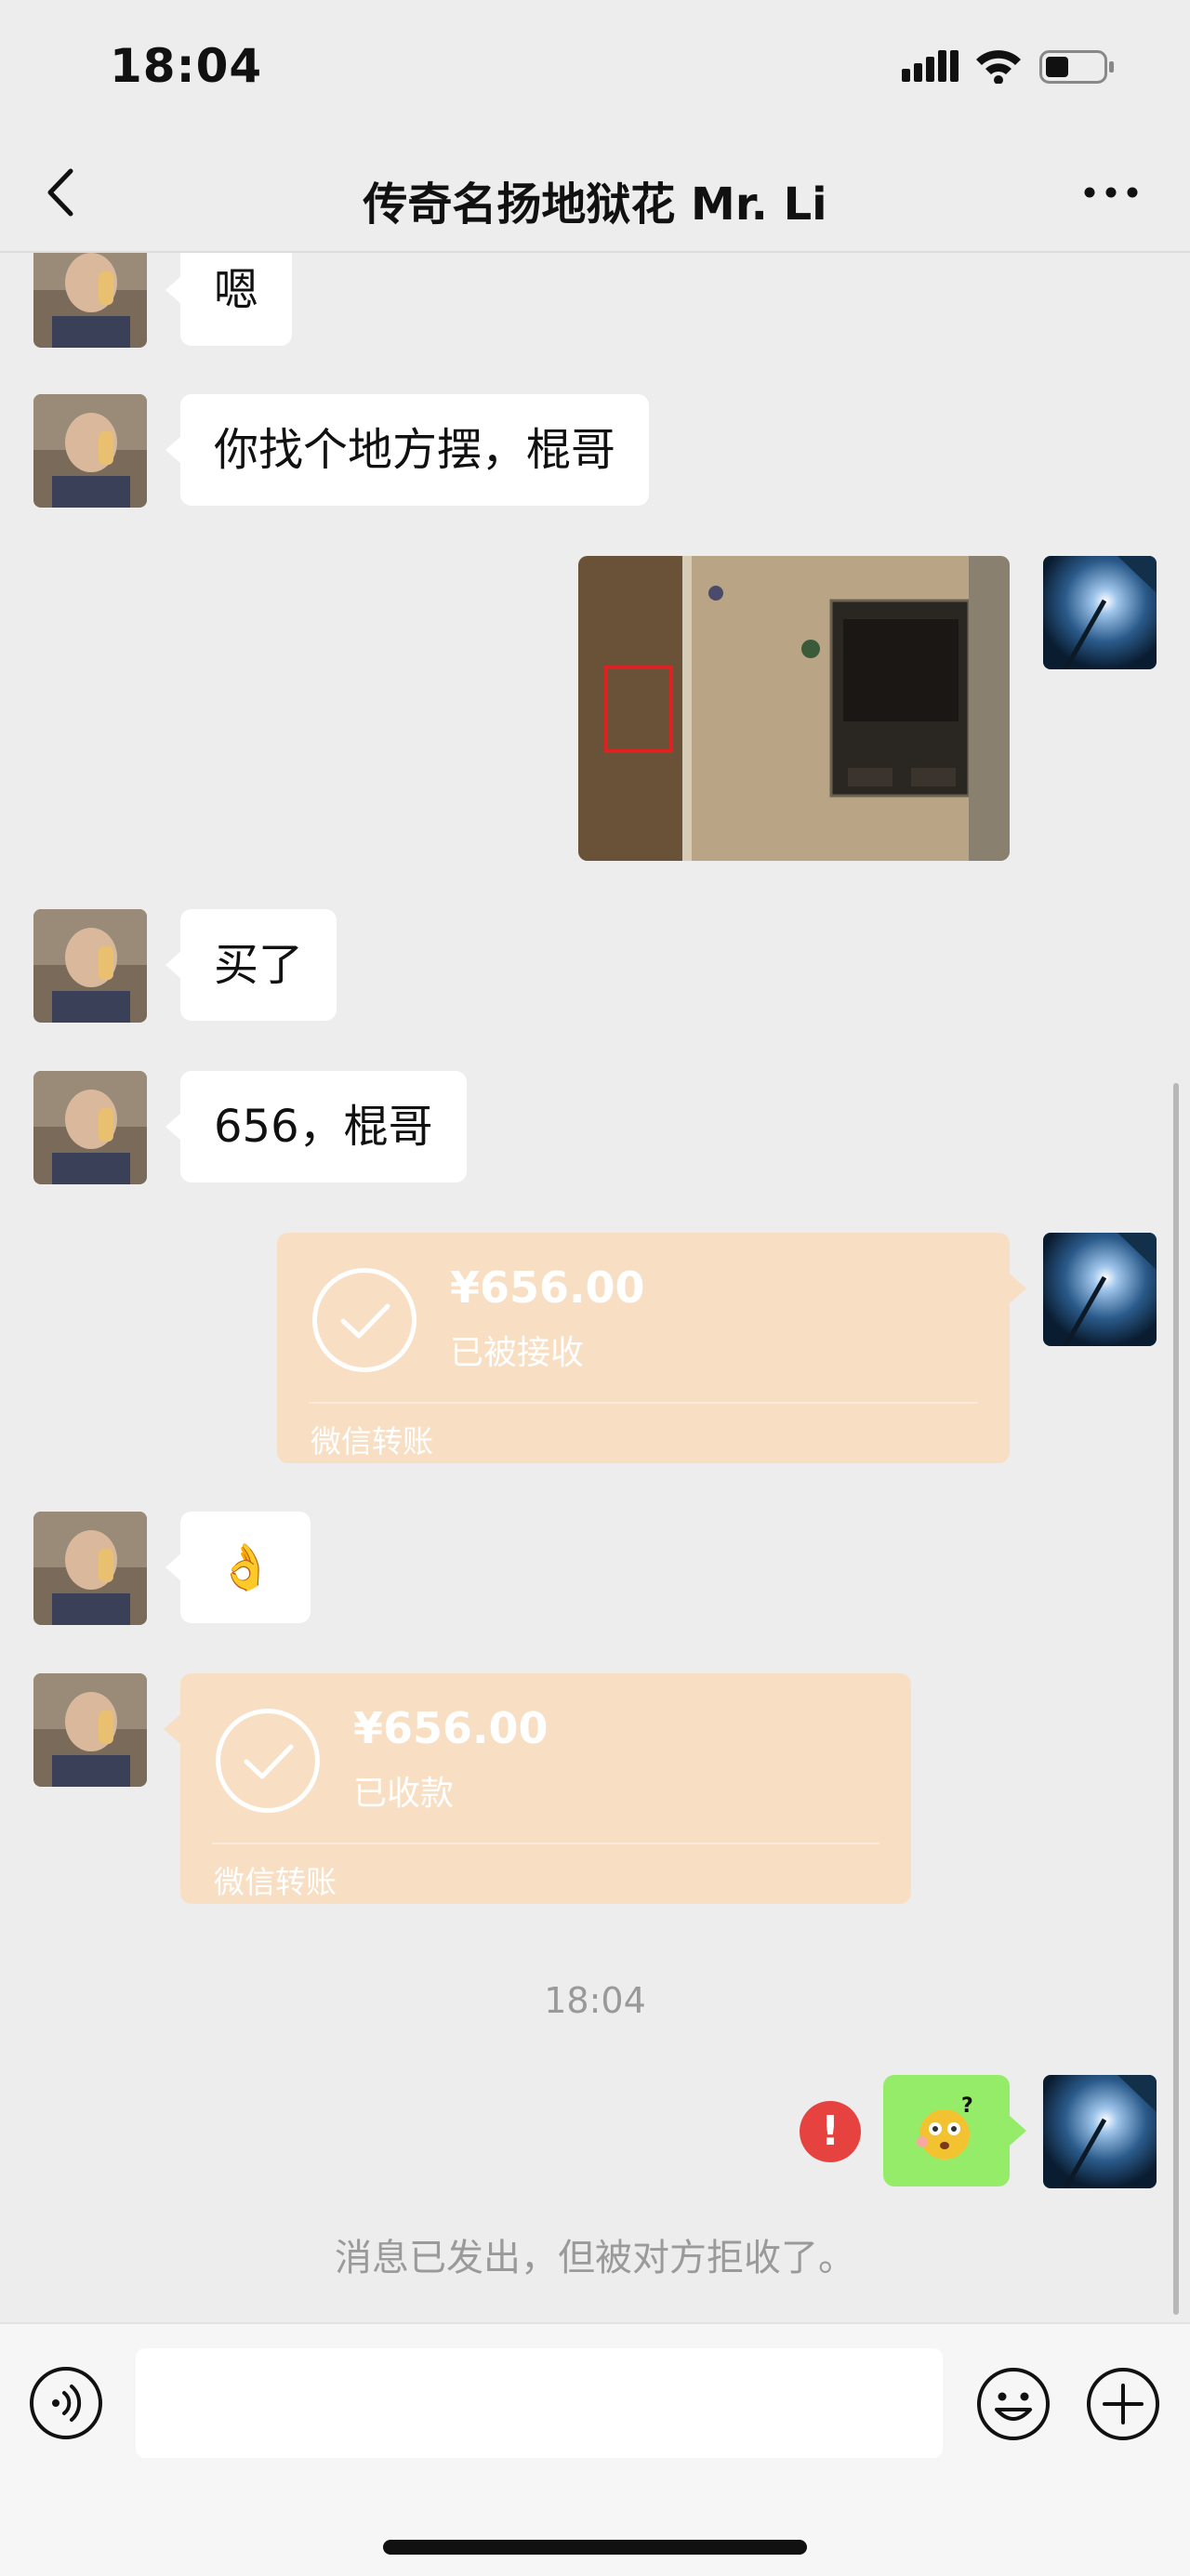 The height and width of the screenshot is (2576, 1190). What do you see at coordinates (930, 66) in the screenshot?
I see `cellular-signal-icon` at bounding box center [930, 66].